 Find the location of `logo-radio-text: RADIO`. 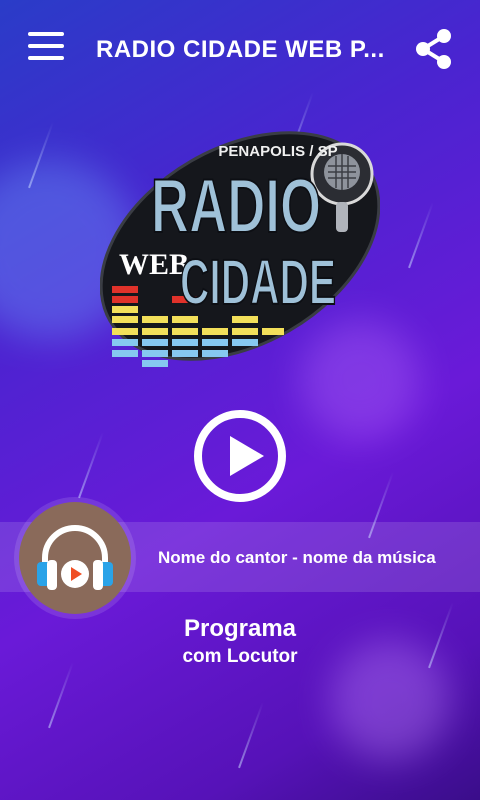

logo-radio-text: RADIO is located at coordinates (236, 206).